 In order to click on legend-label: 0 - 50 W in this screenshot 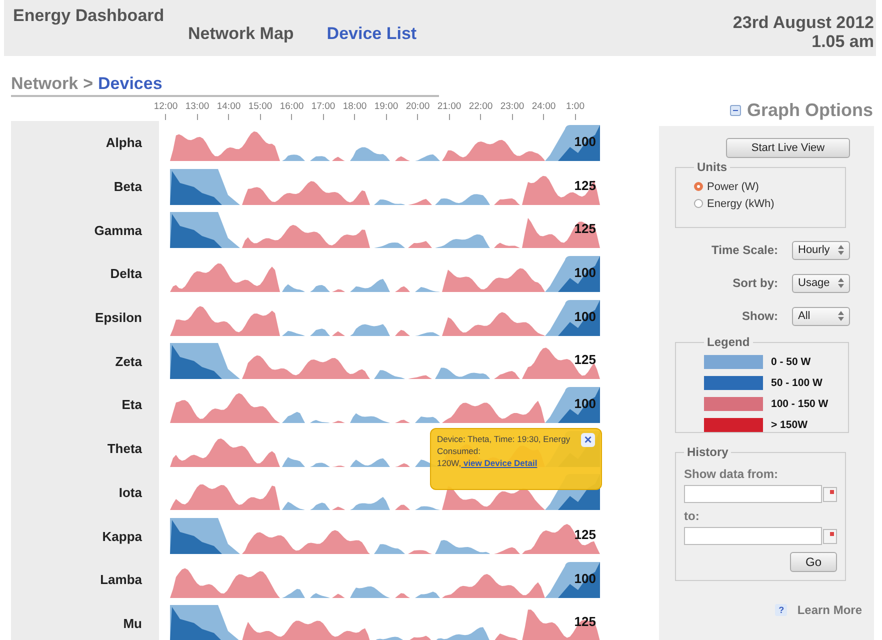, I will do `click(791, 362)`.